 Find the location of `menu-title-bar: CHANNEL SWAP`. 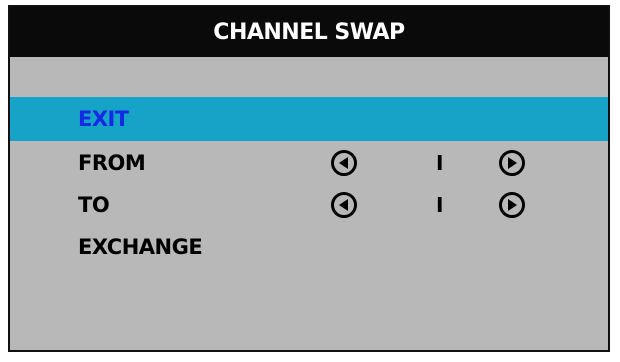

menu-title-bar: CHANNEL SWAP is located at coordinates (309, 32).